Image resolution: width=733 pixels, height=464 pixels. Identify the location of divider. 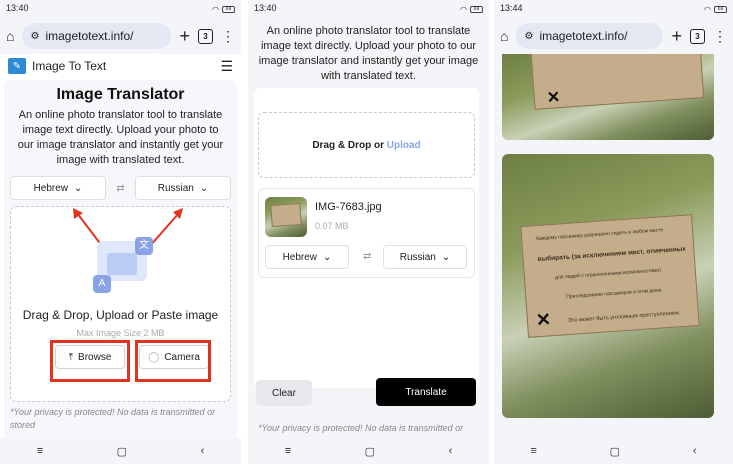
(244, 232).